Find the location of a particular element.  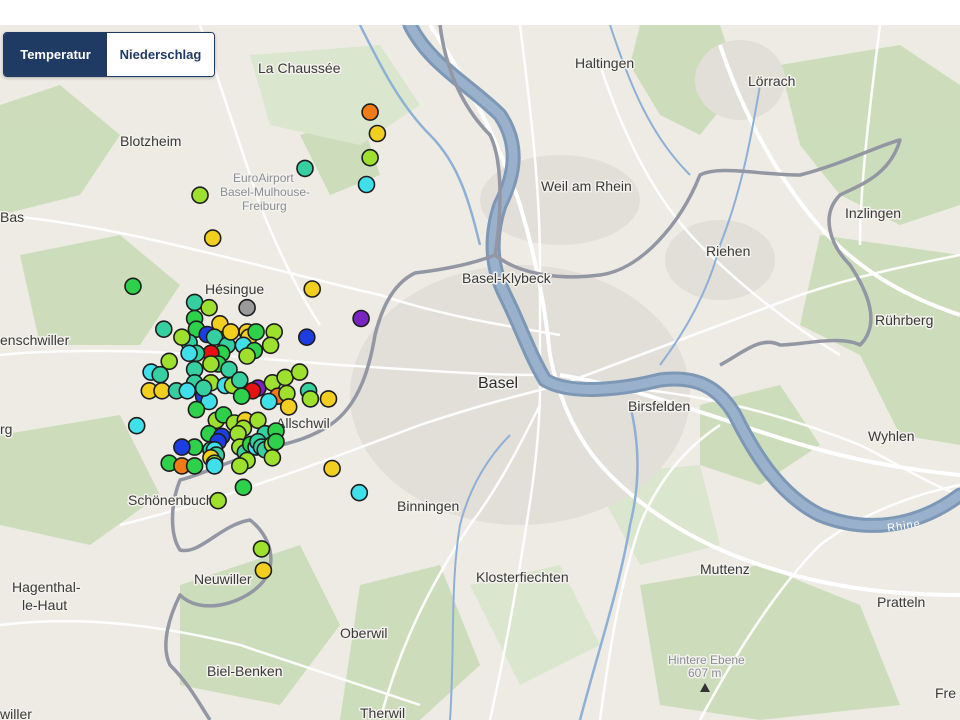

label-ruehrberg: Rührberg is located at coordinates (904, 320).